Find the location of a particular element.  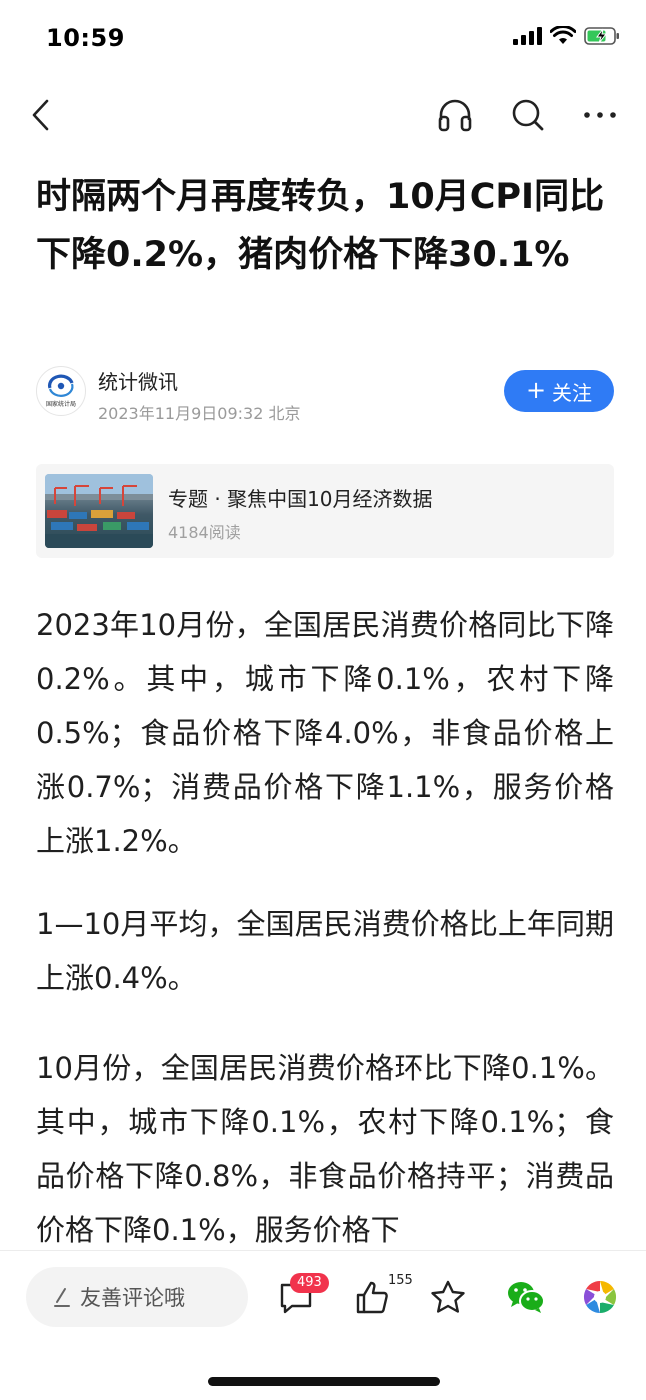

topic-card: 专题 · 聚焦中国10月经济数据 4184阅读 is located at coordinates (325, 511).